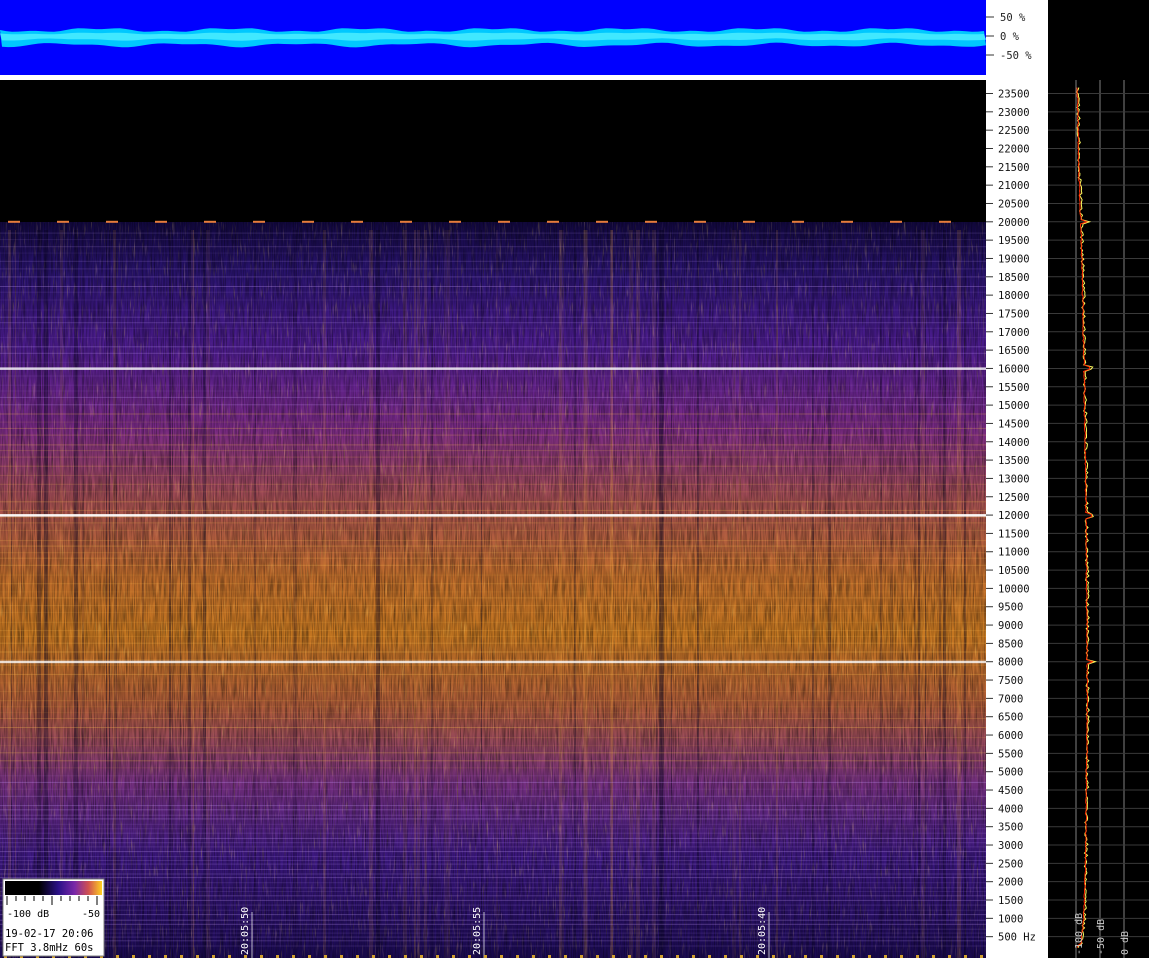 The width and height of the screenshot is (1149, 962). Describe the element at coordinates (1014, 388) in the screenshot. I see `frequency-tick-label: 15500` at that location.